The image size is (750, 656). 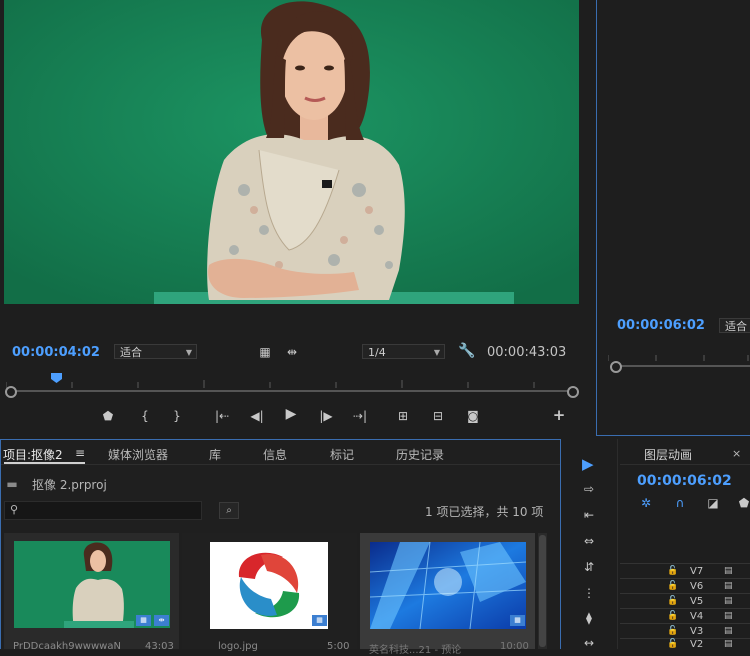 I want to click on tab-project-label: 项目:抠像2, so click(x=33, y=455).